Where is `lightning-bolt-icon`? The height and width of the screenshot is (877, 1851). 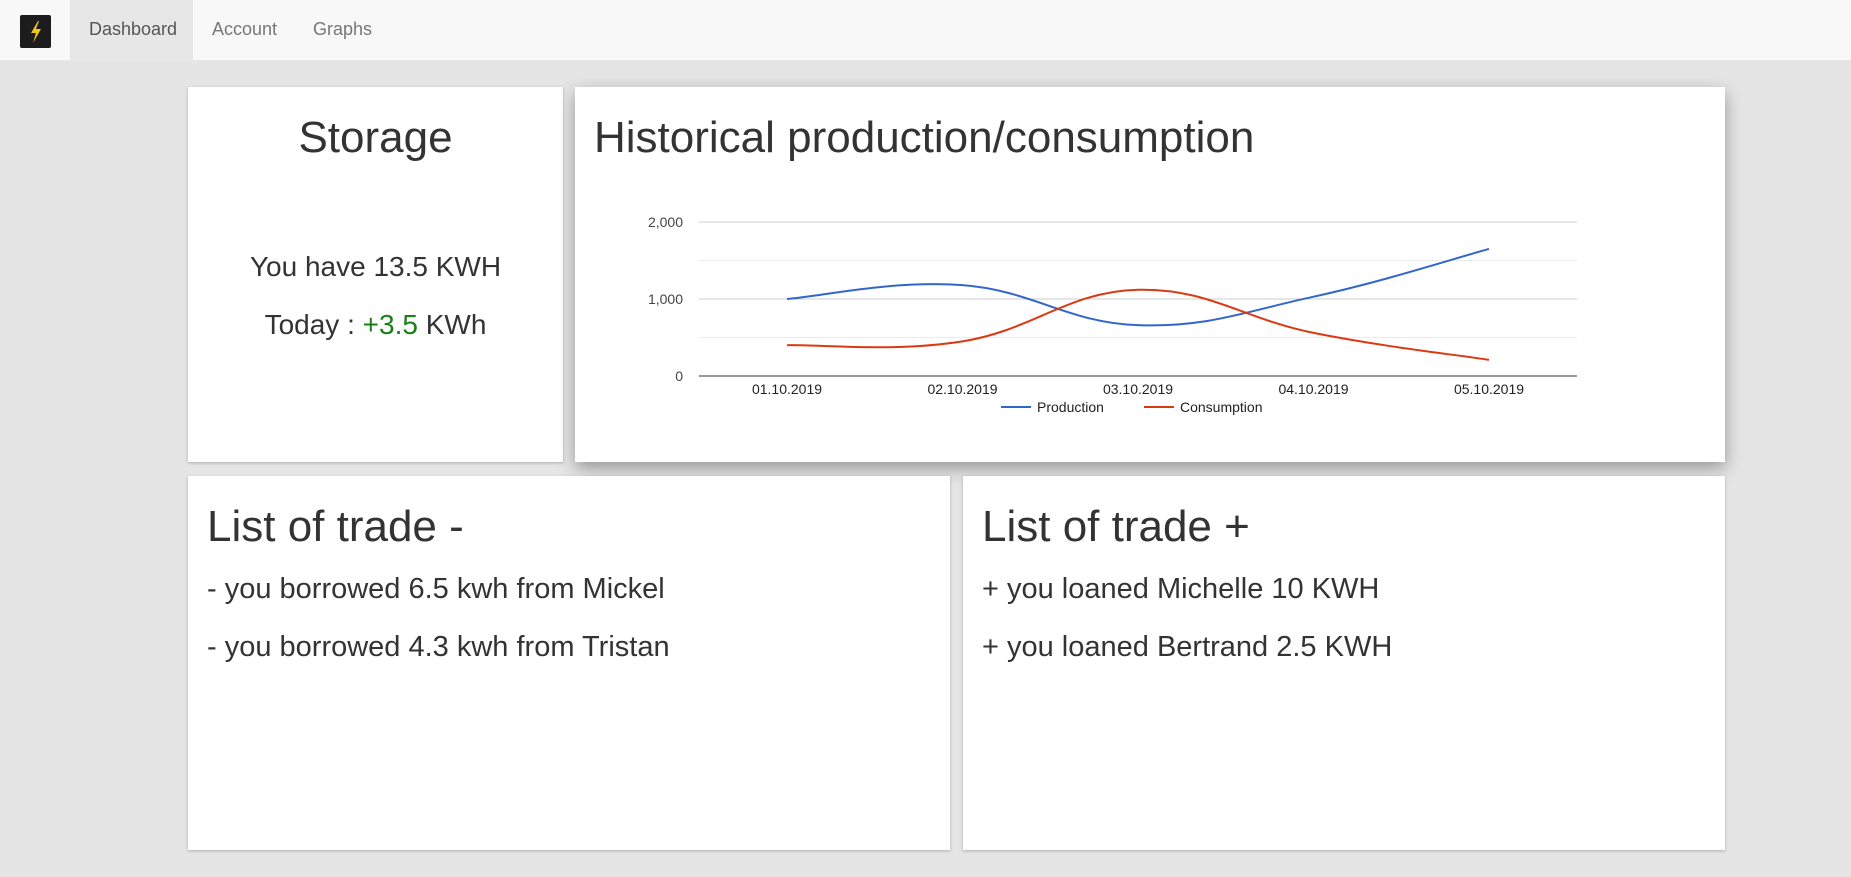
lightning-bolt-icon is located at coordinates (35, 31).